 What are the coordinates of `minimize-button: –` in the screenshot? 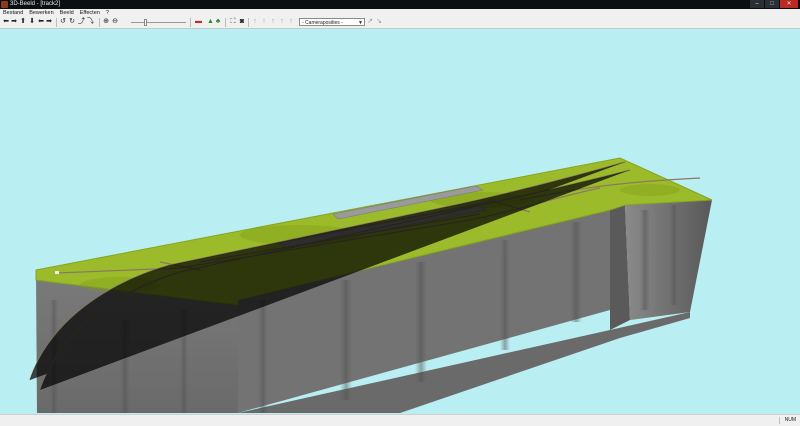 It's located at (757, 4).